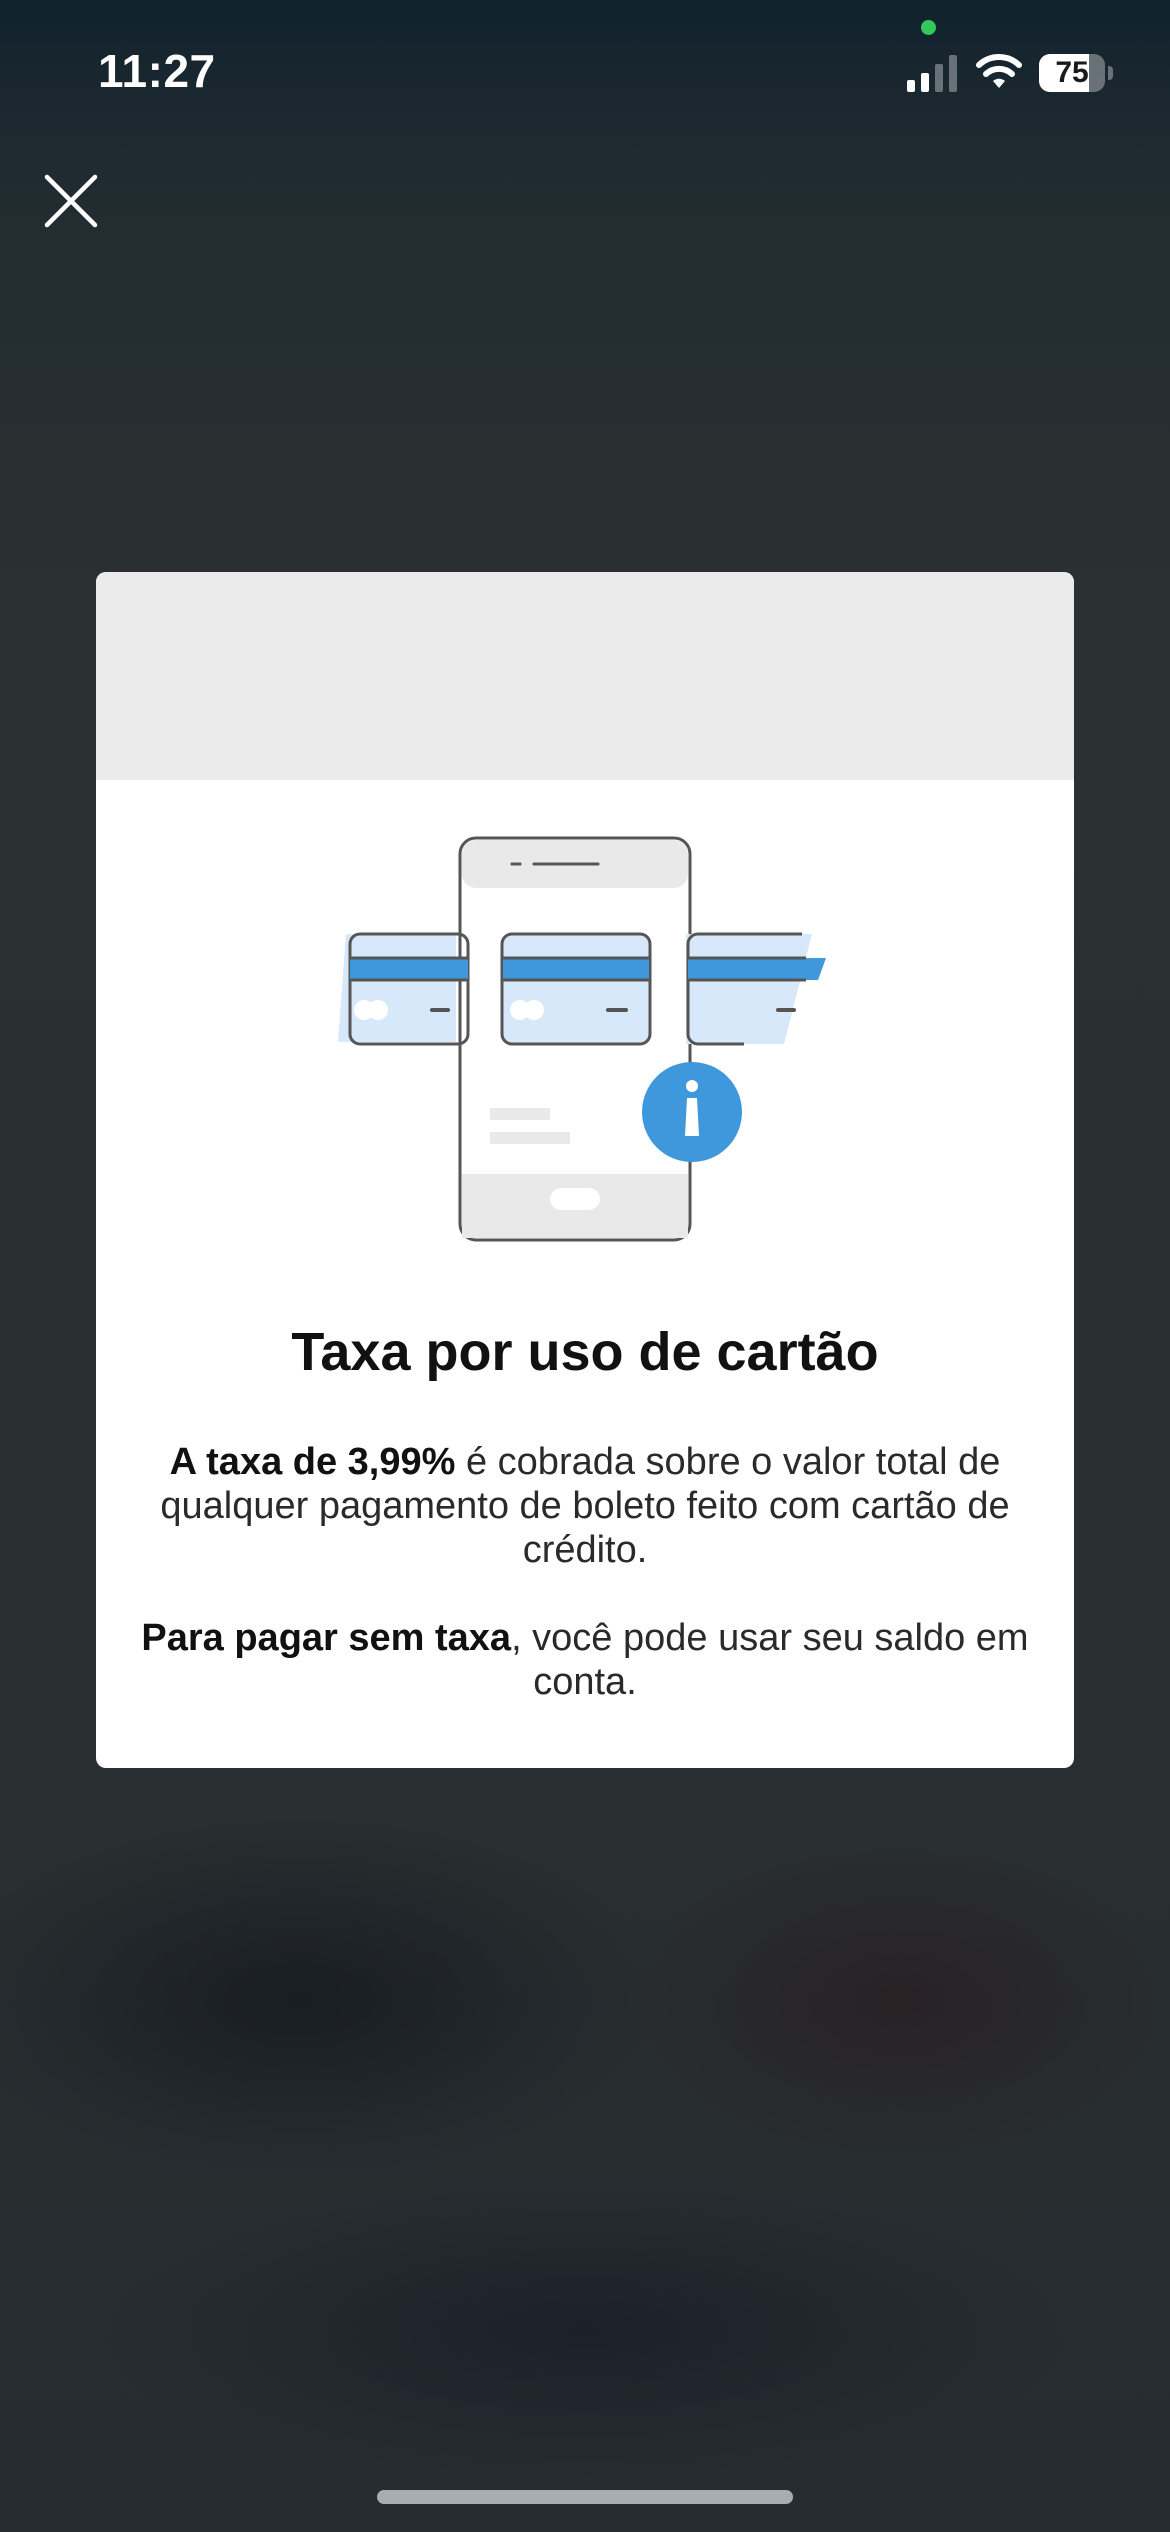  I want to click on fee-rate-highlight: A taxa de 3,99%, so click(312, 1462).